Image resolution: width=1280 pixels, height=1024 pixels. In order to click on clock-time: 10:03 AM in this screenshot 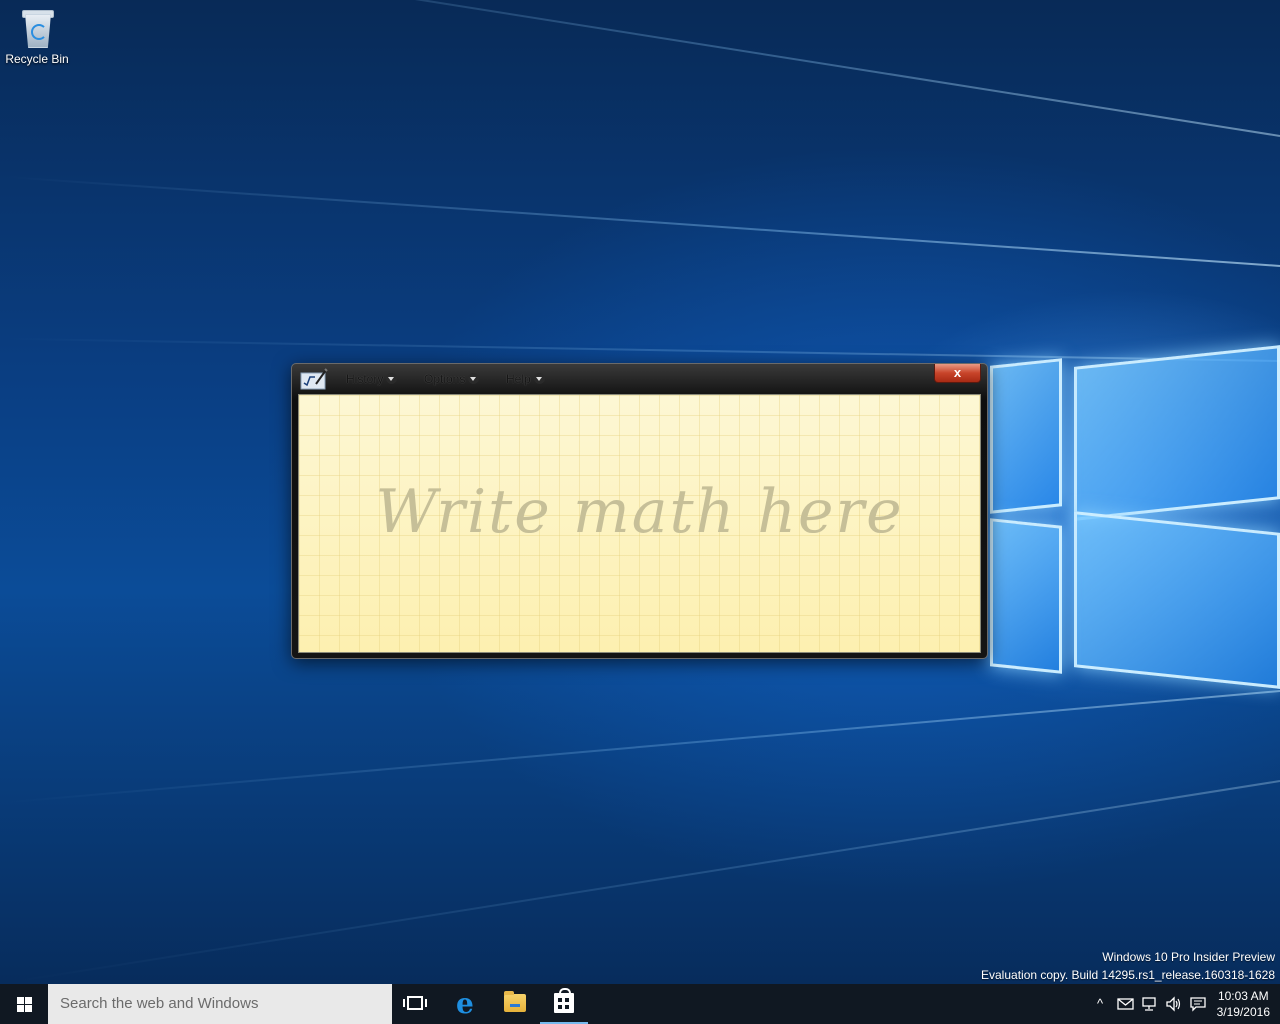, I will do `click(1243, 996)`.